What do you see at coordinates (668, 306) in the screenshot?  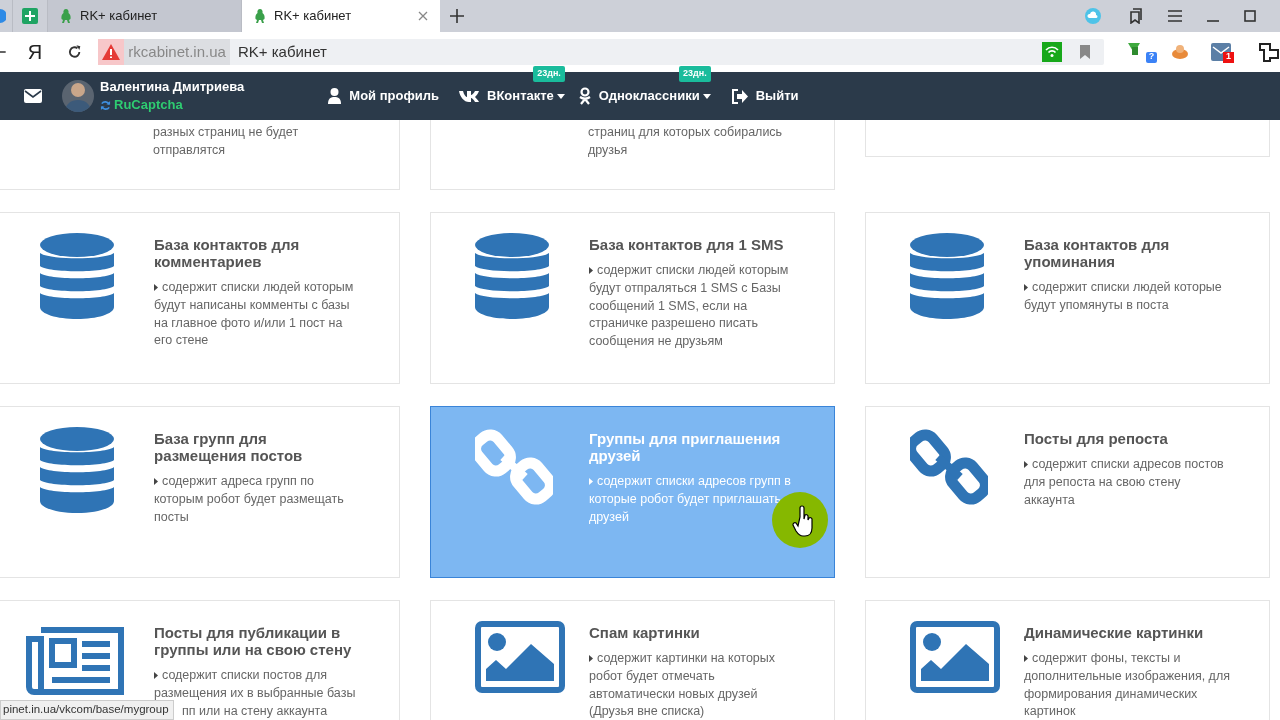 I see `card-description: сообщений 1 SMS, если на` at bounding box center [668, 306].